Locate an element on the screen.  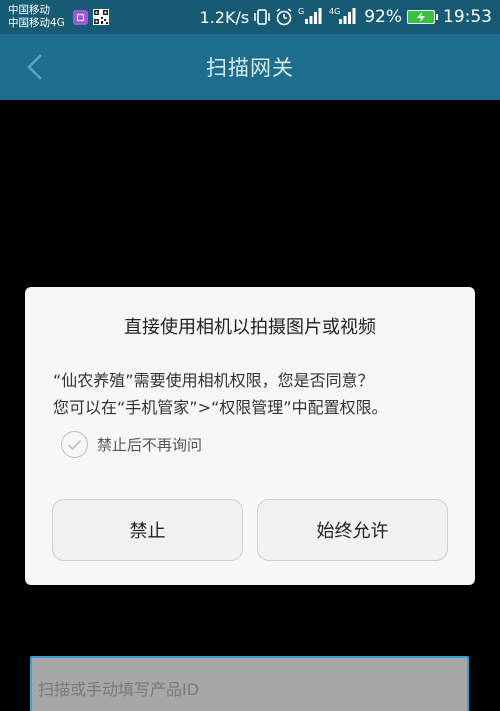
dont-ask-again-label: 禁止后不再询问 is located at coordinates (150, 445).